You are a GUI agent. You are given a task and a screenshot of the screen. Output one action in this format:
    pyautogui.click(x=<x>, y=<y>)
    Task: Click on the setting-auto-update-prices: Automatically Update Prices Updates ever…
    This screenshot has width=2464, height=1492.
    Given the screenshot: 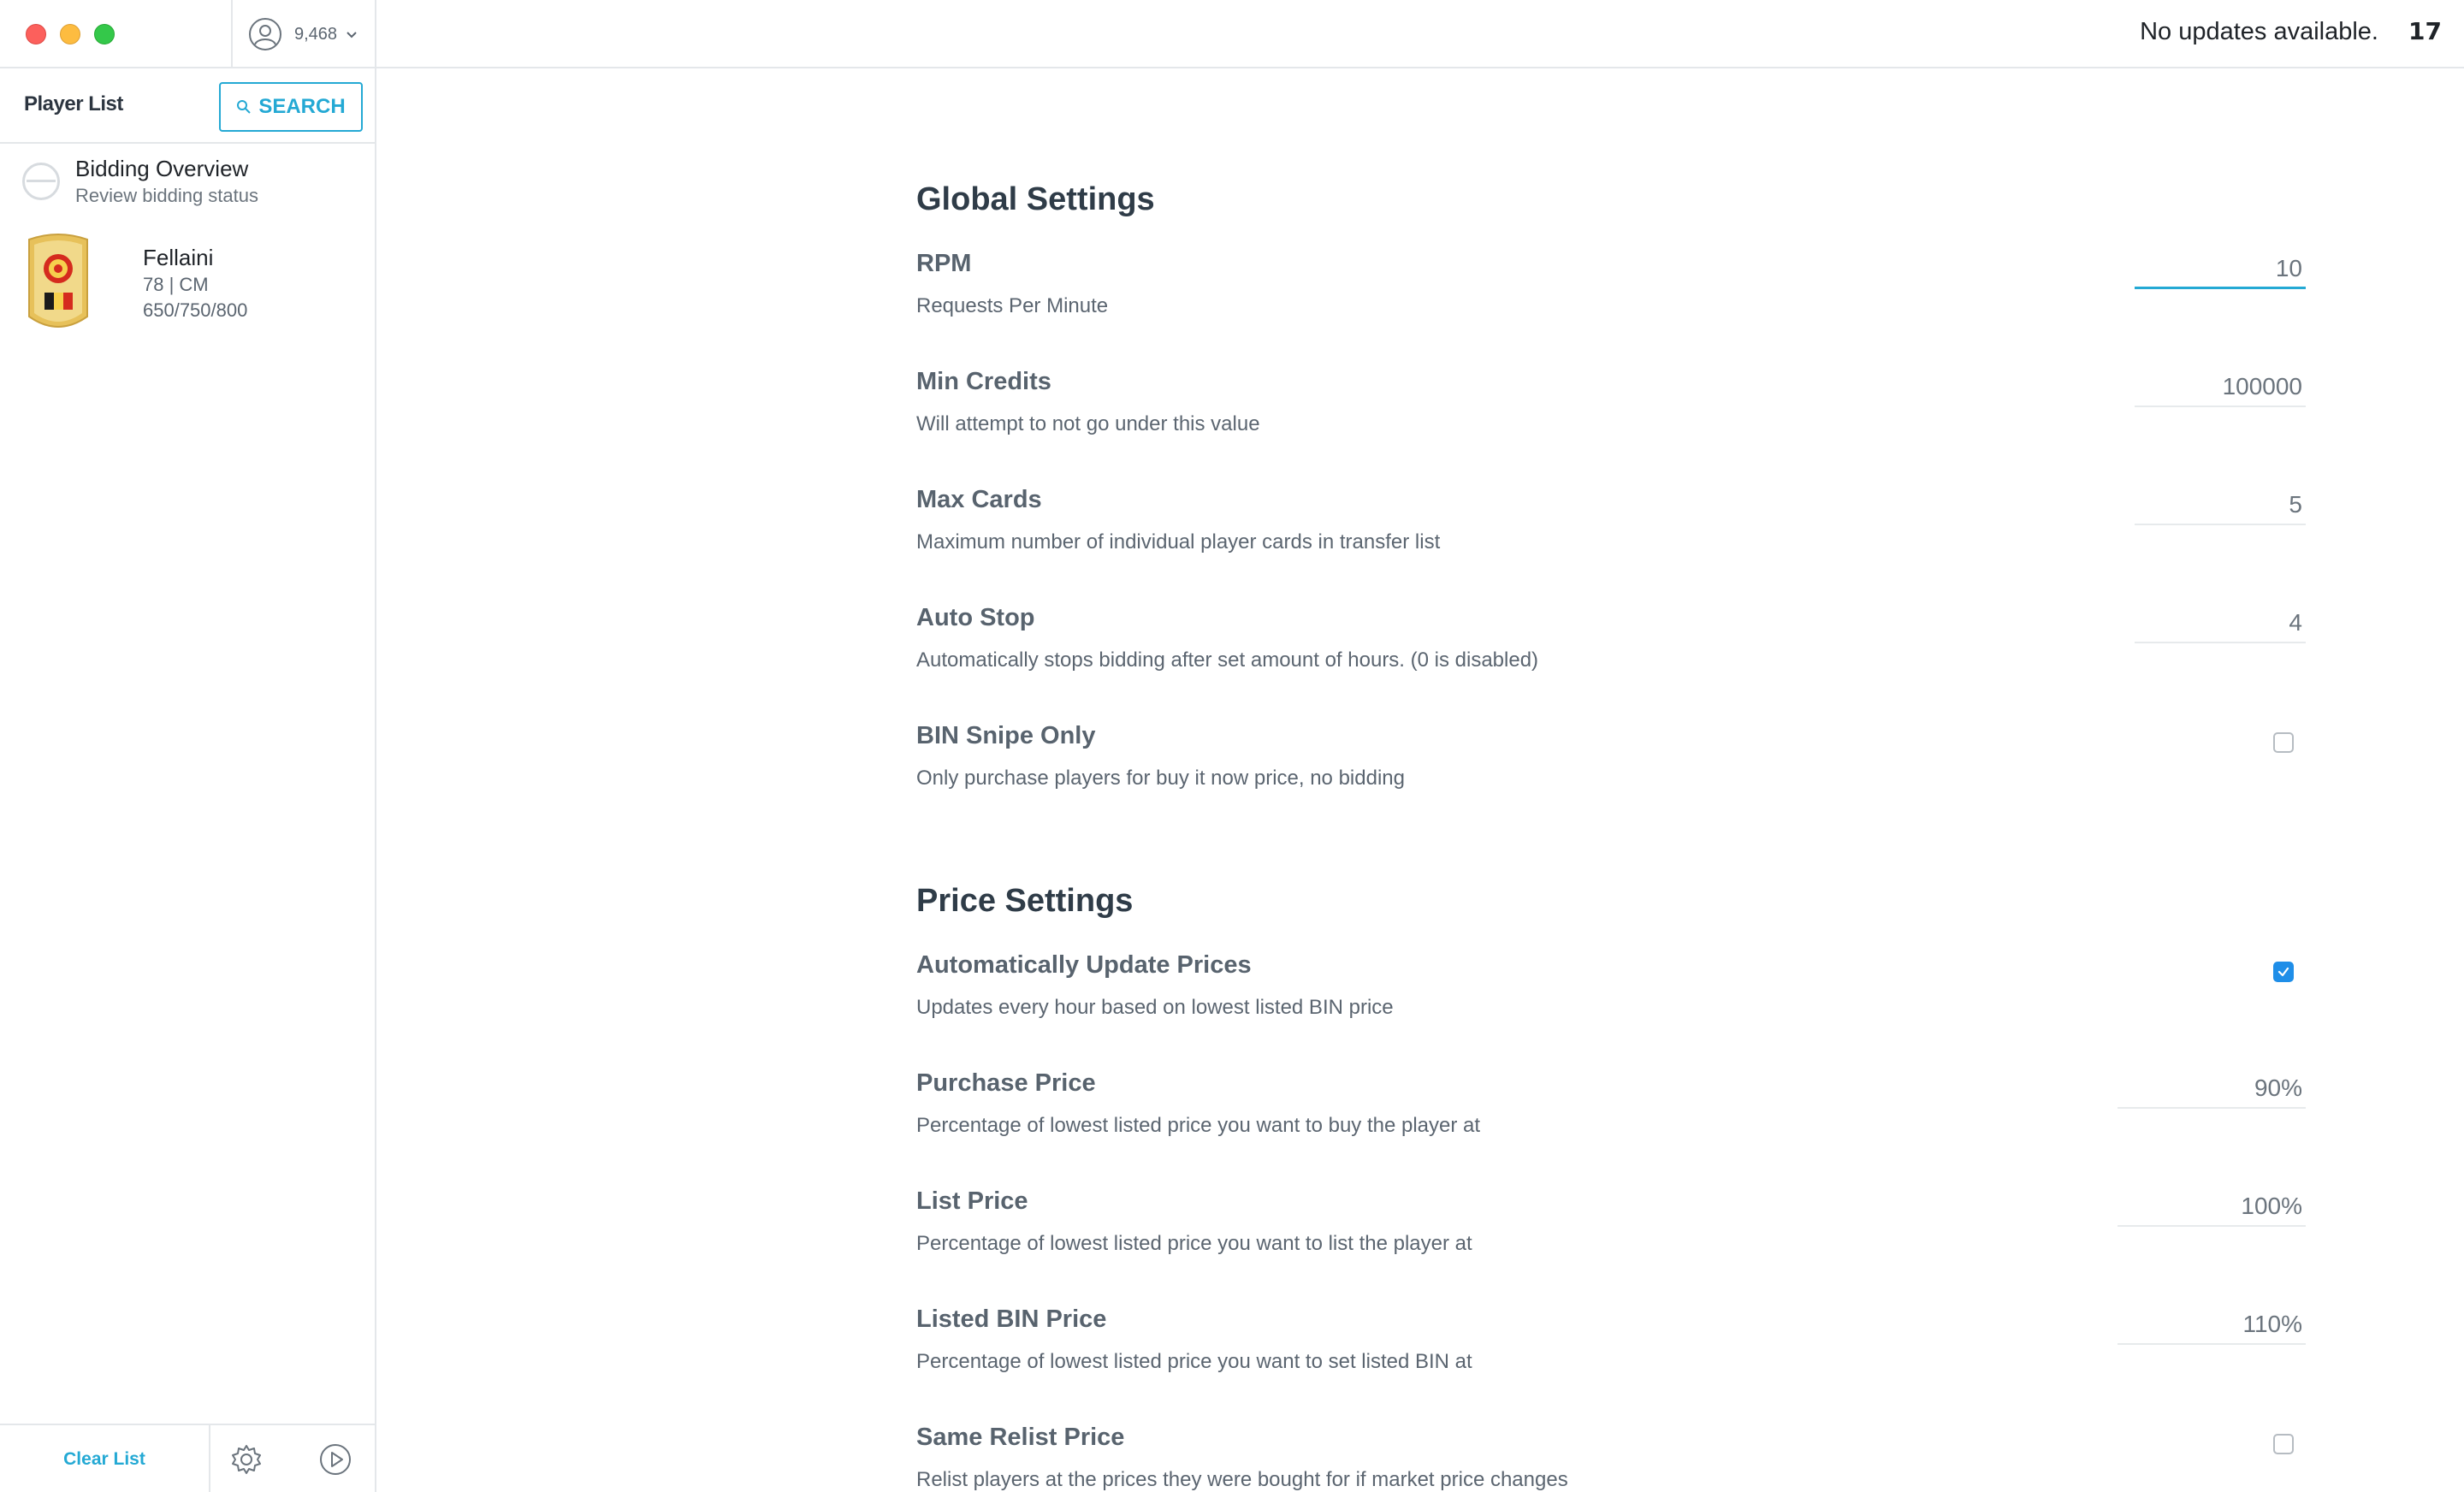 What is the action you would take?
    pyautogui.click(x=1611, y=998)
    